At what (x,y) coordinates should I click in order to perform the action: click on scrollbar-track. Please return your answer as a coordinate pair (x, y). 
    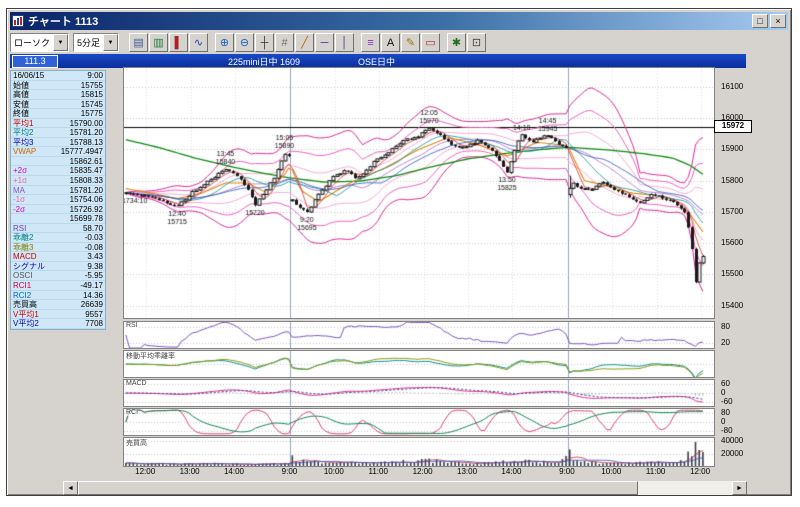
    Looking at the image, I should click on (405, 488).